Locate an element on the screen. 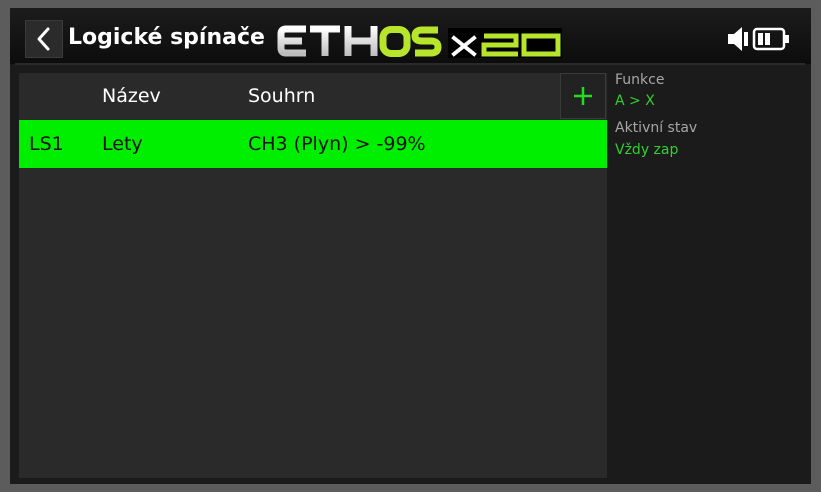 This screenshot has width=821, height=492. row-id: LS1 is located at coordinates (46, 144).